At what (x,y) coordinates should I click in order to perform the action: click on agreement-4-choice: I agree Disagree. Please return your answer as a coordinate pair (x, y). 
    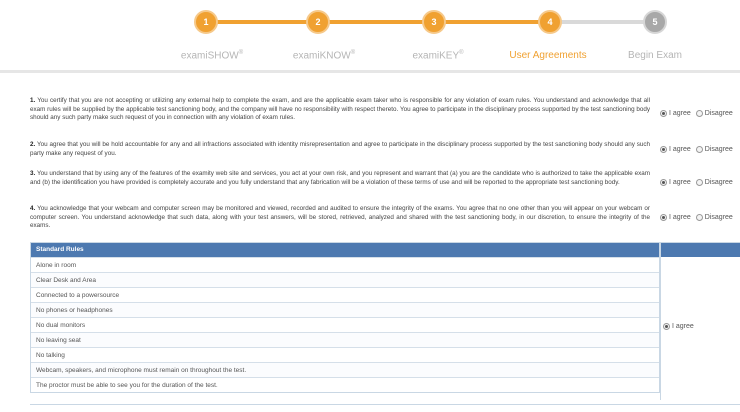
    Looking at the image, I should click on (696, 217).